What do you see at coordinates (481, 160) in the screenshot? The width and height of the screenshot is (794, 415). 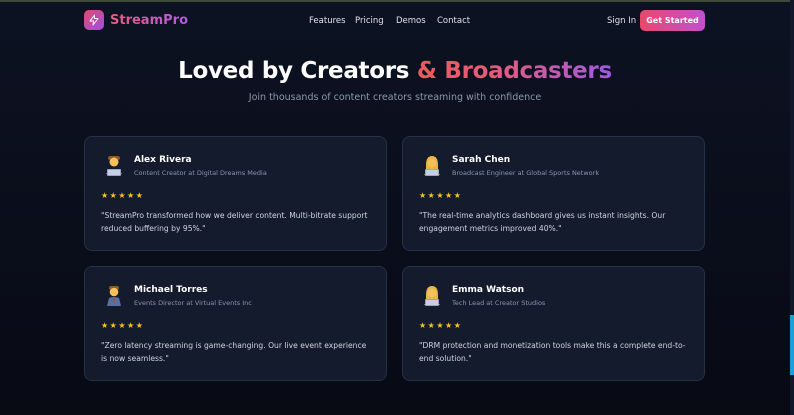 I see `testimonial-name: Sarah Chen` at bounding box center [481, 160].